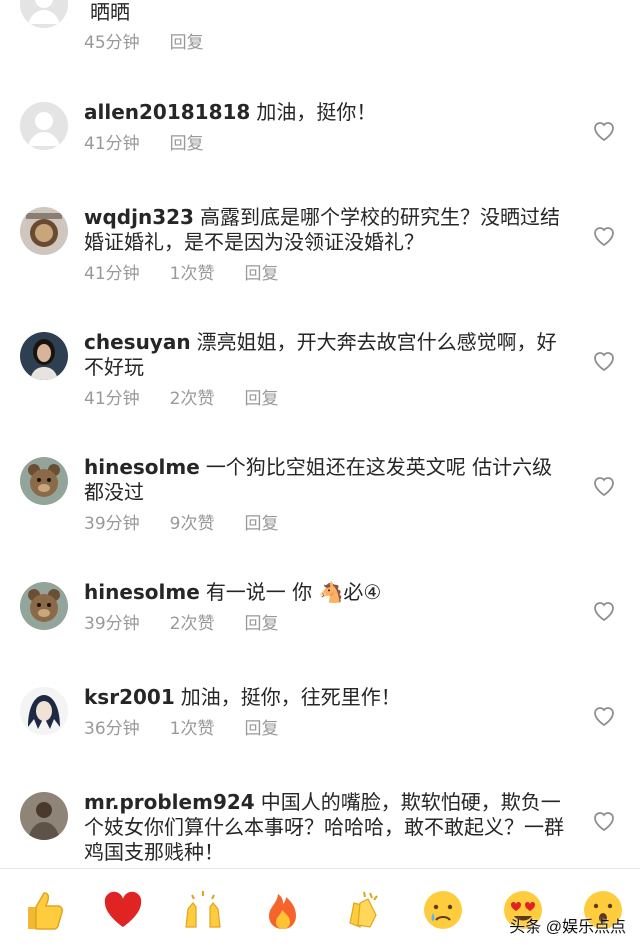 Image resolution: width=640 pixels, height=950 pixels. Describe the element at coordinates (324, 355) in the screenshot. I see `comment-text: chesuyan 漂亮姐姐，开大奔去故宫什么感觉啊，好不好玩` at that location.